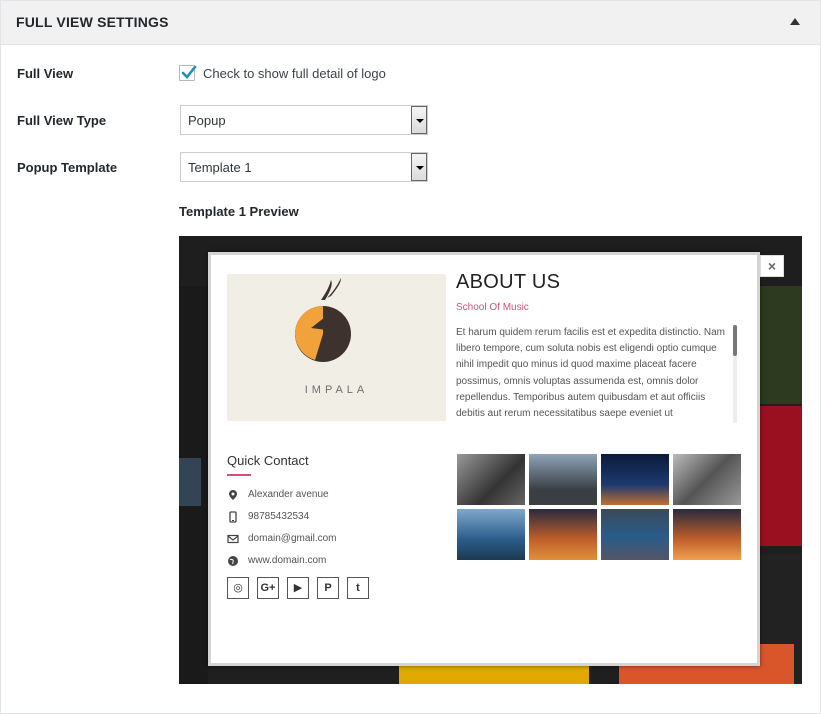 The height and width of the screenshot is (714, 821). What do you see at coordinates (304, 167) in the screenshot?
I see `popup-template-select: Template 1` at bounding box center [304, 167].